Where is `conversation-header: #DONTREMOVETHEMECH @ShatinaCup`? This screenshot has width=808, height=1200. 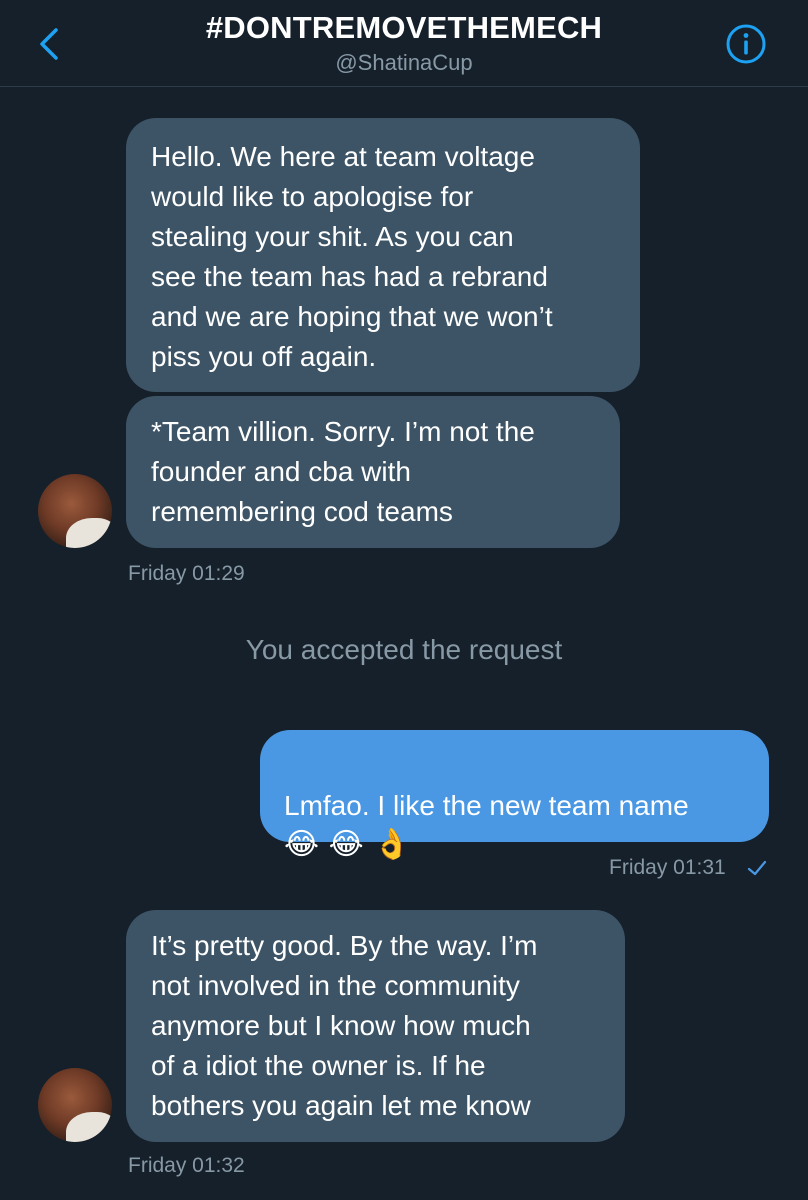 conversation-header: #DONTREMOVETHEMECH @ShatinaCup is located at coordinates (404, 43).